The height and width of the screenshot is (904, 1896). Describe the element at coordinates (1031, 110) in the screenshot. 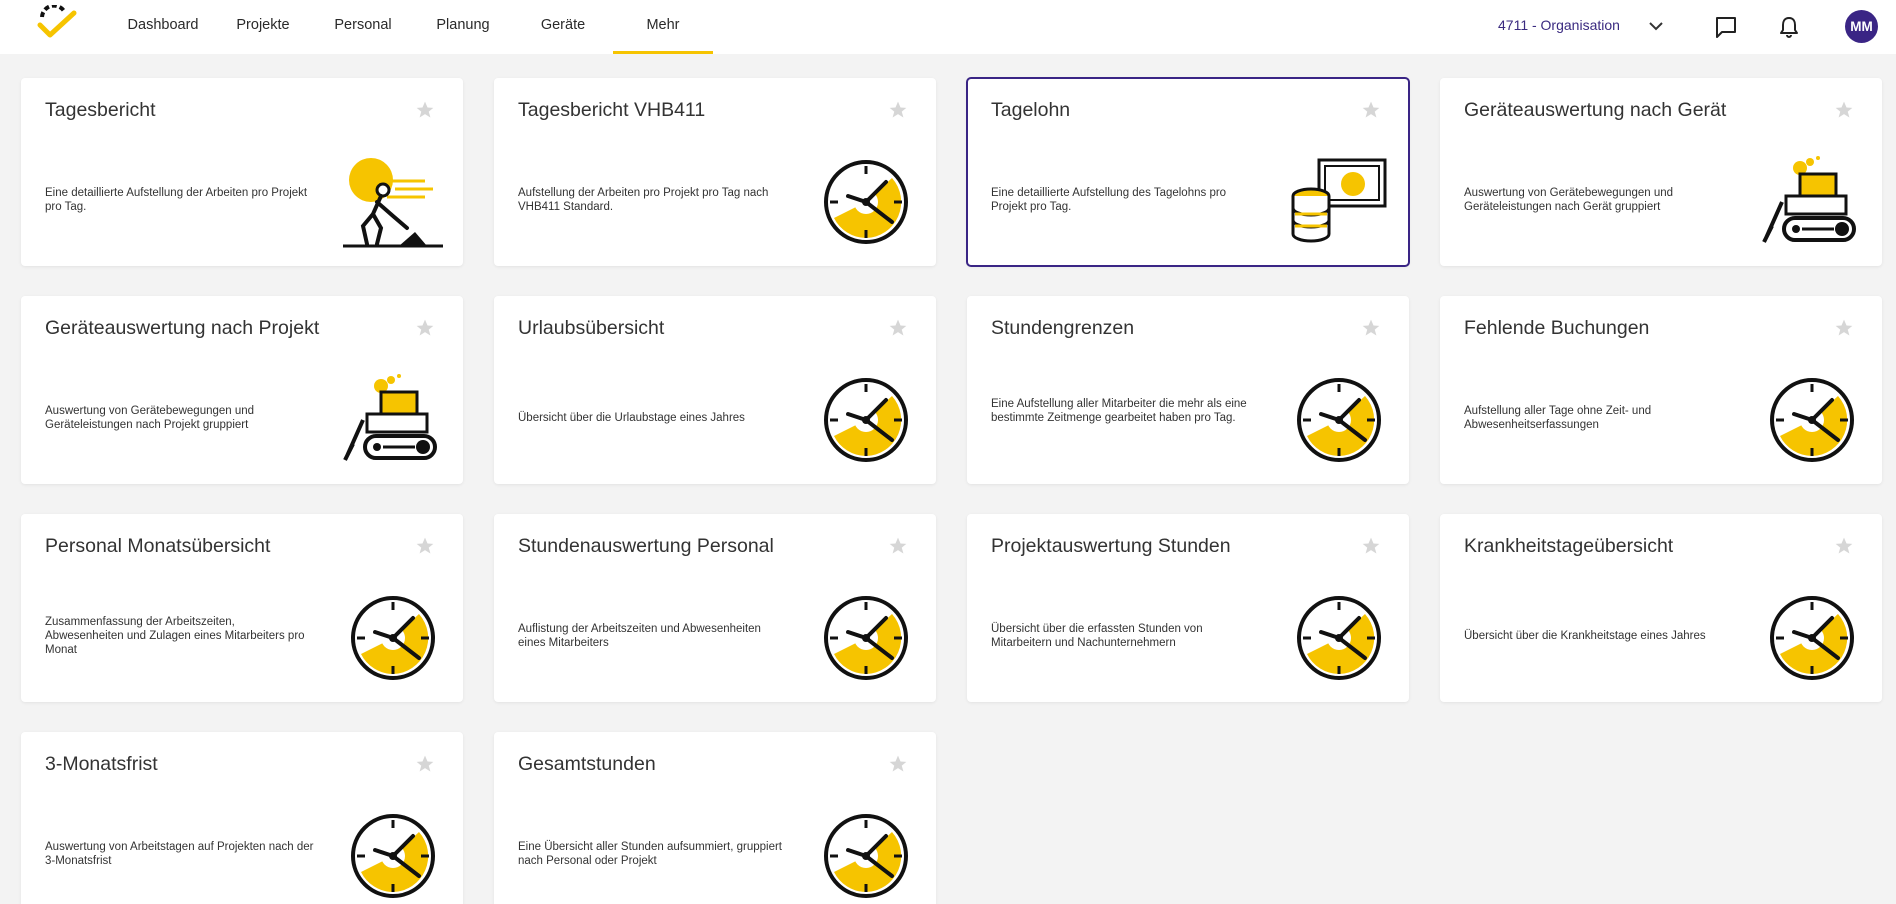

I see `card-title: Tagelohn` at that location.